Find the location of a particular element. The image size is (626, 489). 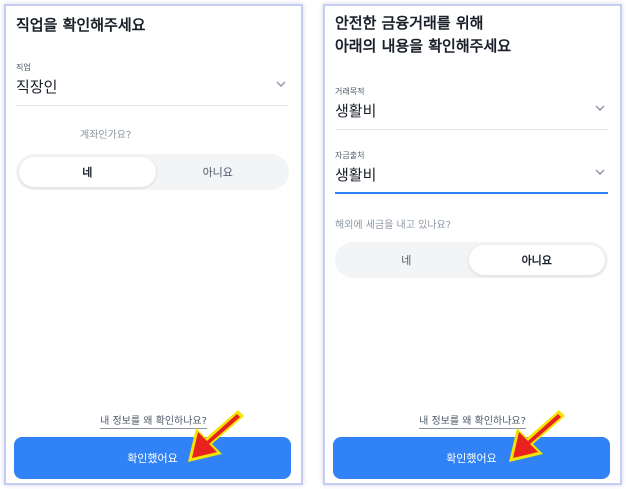

page-title-line2: 아래의 내용을 확인해주세요 is located at coordinates (423, 46).